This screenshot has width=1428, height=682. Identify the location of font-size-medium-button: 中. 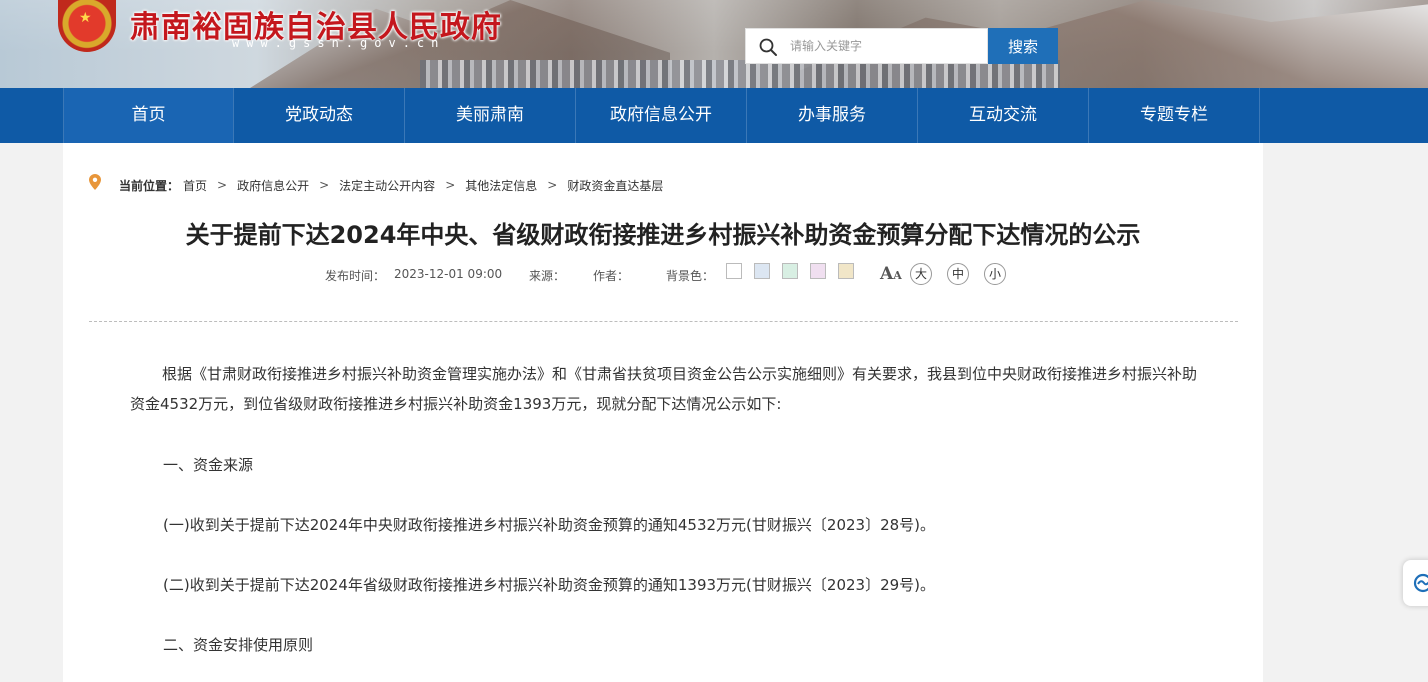
(958, 274).